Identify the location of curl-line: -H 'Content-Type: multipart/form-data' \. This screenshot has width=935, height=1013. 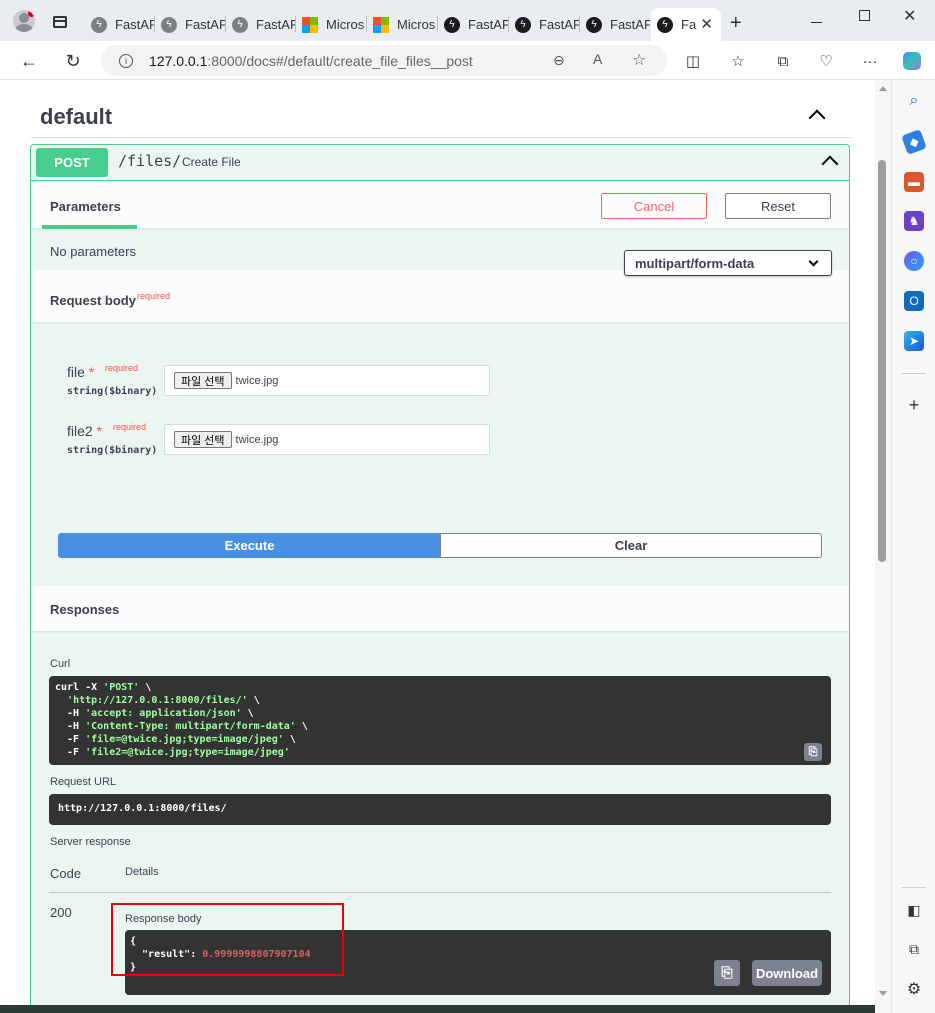
(181, 726).